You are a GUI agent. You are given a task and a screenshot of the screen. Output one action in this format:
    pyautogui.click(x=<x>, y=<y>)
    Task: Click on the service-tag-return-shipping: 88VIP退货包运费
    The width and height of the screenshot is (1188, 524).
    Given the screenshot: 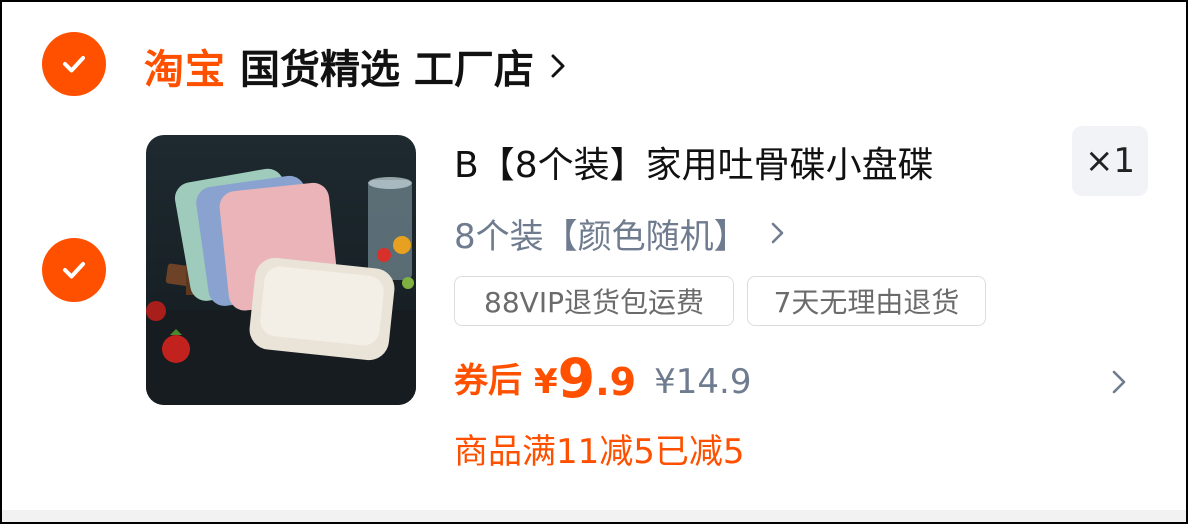 What is the action you would take?
    pyautogui.click(x=594, y=301)
    